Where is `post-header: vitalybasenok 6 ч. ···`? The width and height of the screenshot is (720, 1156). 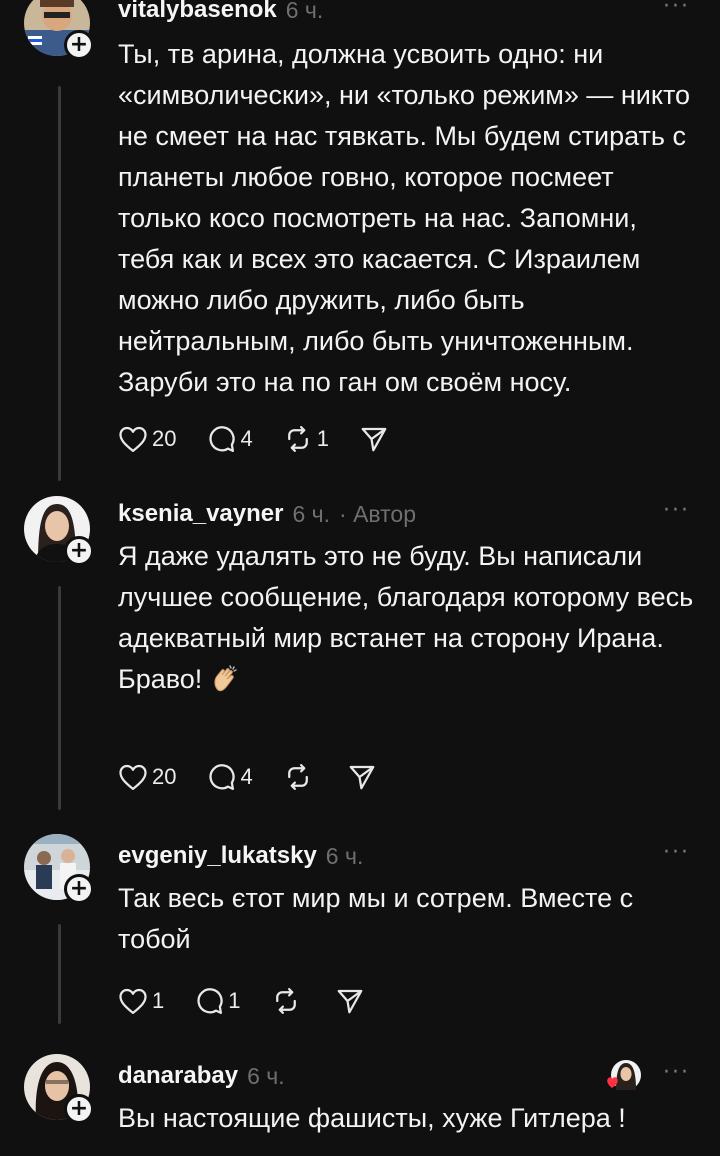 post-header: vitalybasenok 6 ч. ··· is located at coordinates (409, 13).